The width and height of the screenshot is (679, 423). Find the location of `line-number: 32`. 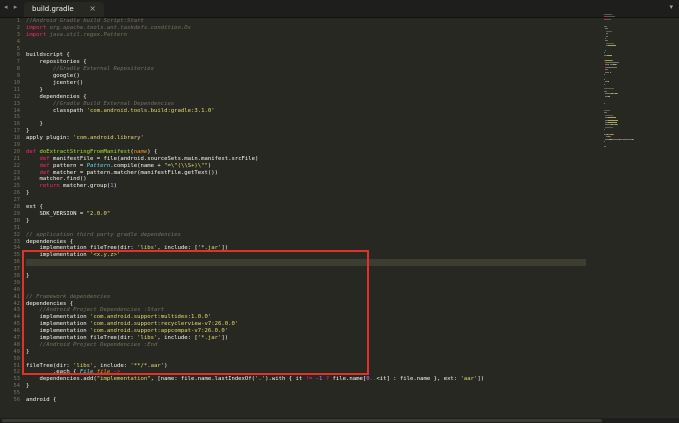

line-number: 32 is located at coordinates (17, 234).